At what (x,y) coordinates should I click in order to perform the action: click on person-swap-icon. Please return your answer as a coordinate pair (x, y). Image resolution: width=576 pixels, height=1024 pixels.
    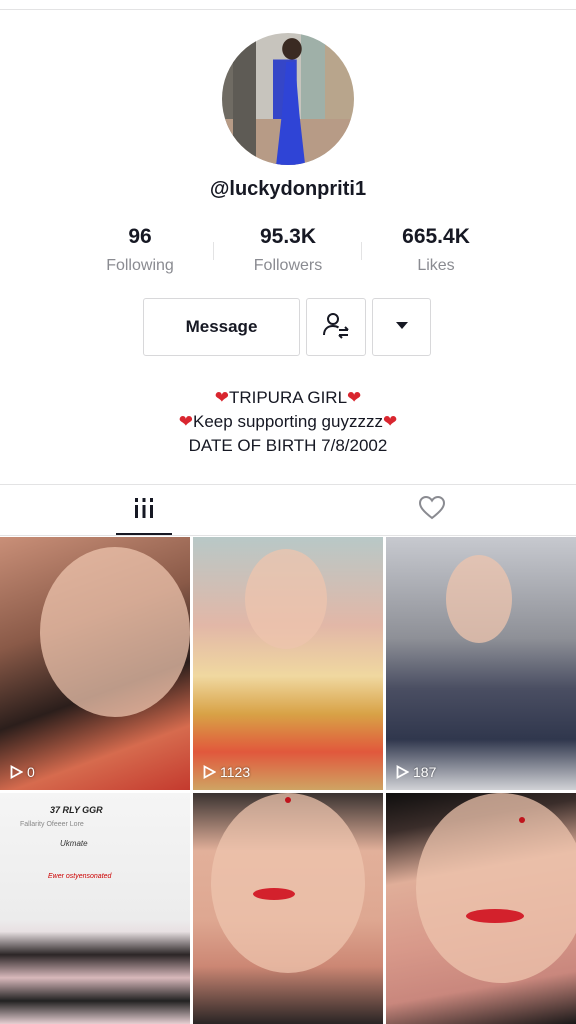
    Looking at the image, I should click on (336, 327).